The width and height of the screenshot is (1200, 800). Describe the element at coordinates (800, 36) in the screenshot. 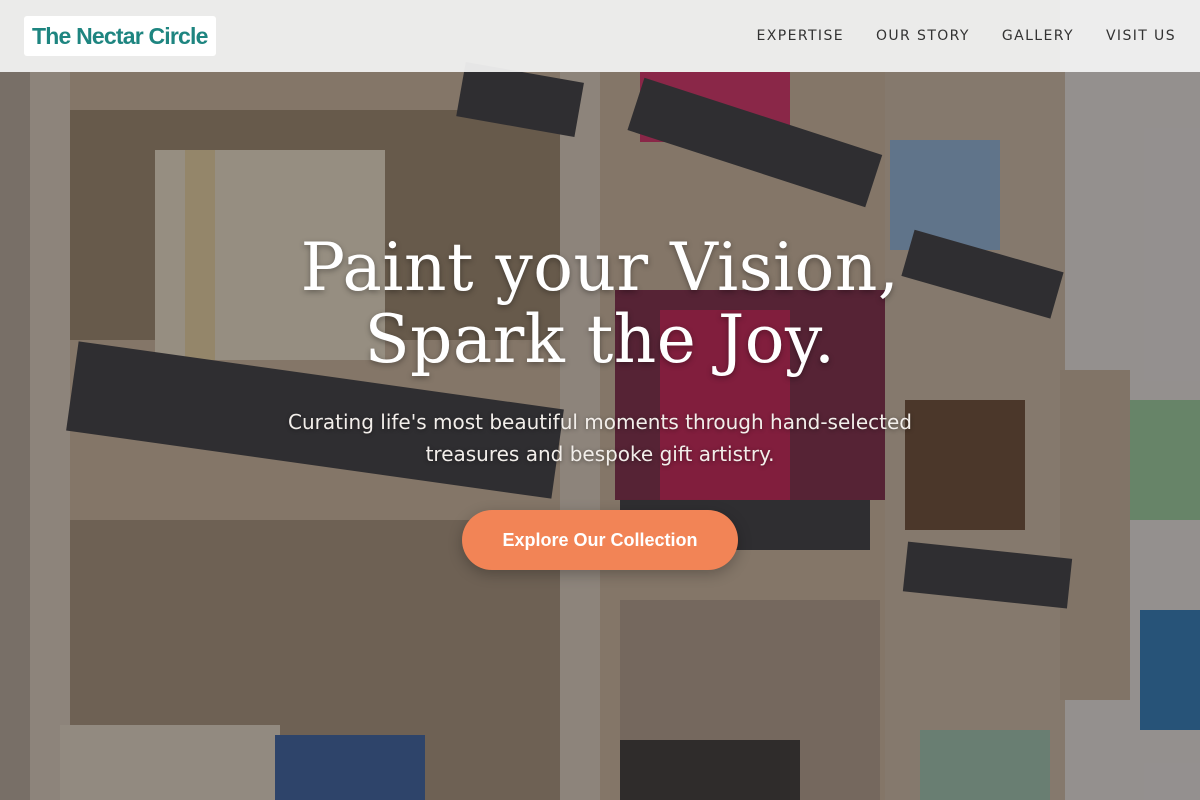

I see `nav-item-expertise: EXPERTISE` at that location.